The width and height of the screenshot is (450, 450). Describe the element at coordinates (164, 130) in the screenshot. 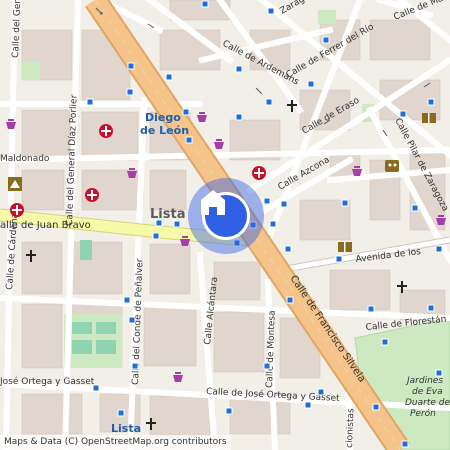

I see `metro-label-diego-de-leon-2: de León` at that location.